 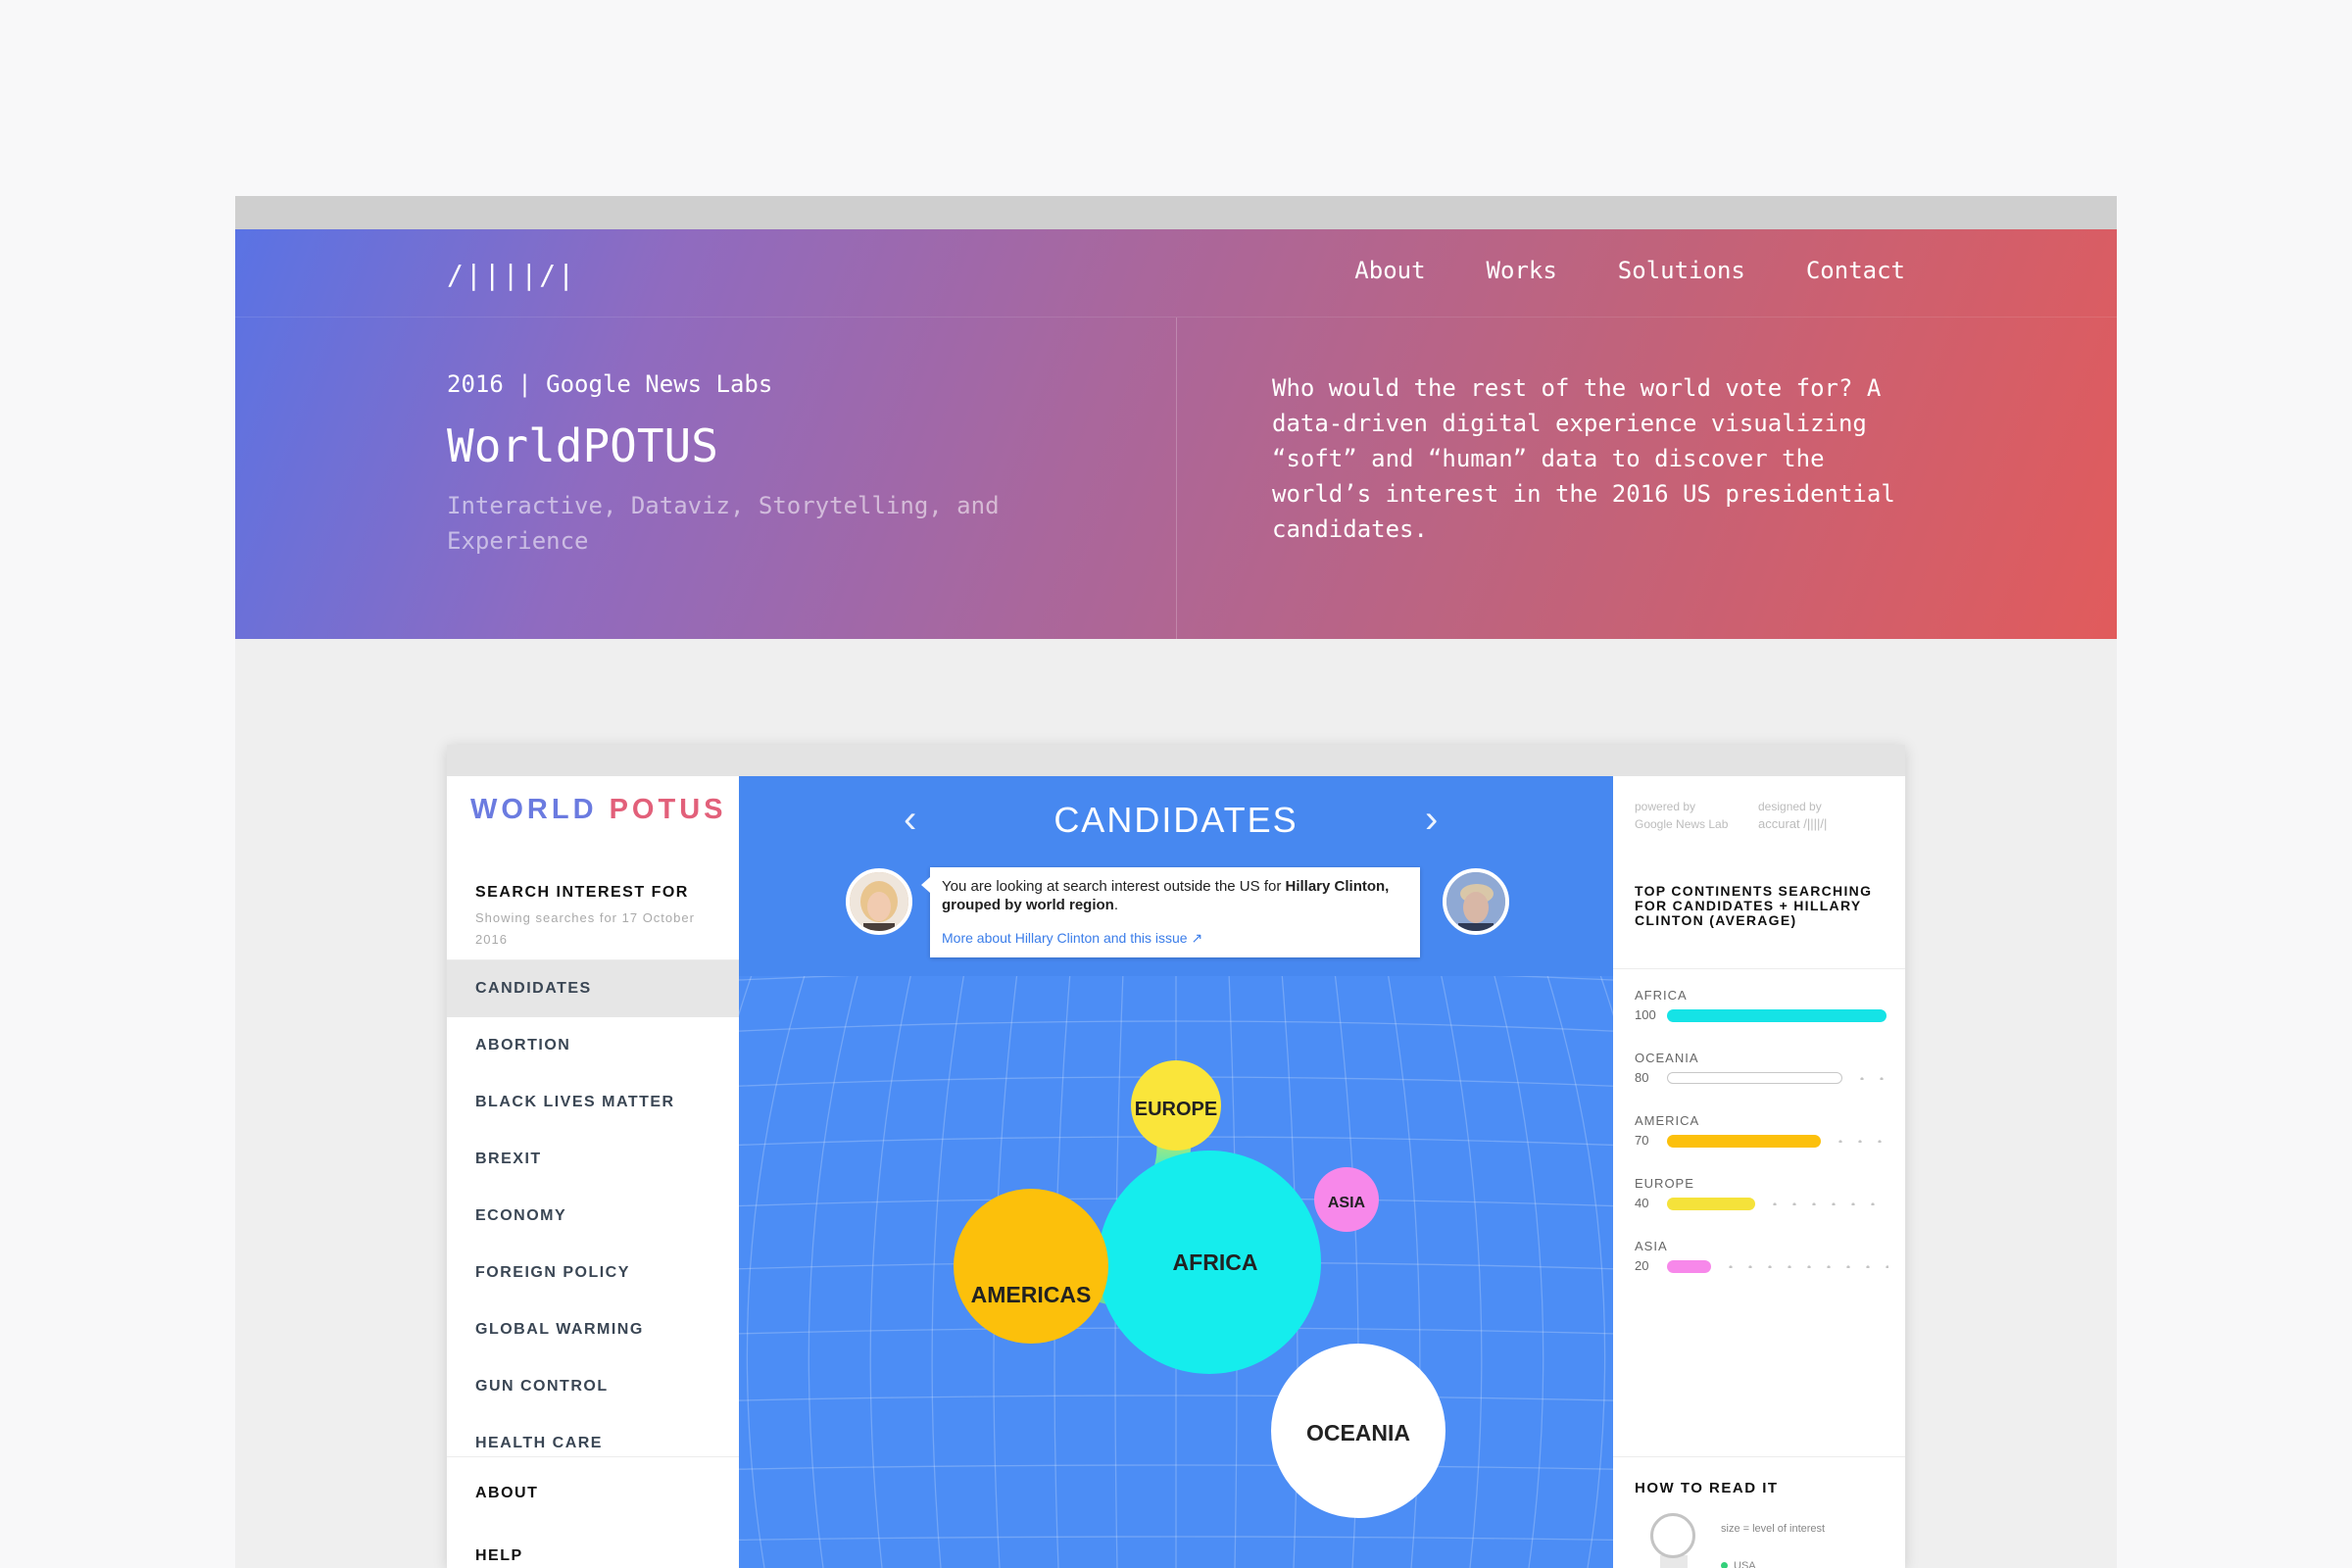 What do you see at coordinates (1790, 806) in the screenshot?
I see `designed-by-label: designed by` at bounding box center [1790, 806].